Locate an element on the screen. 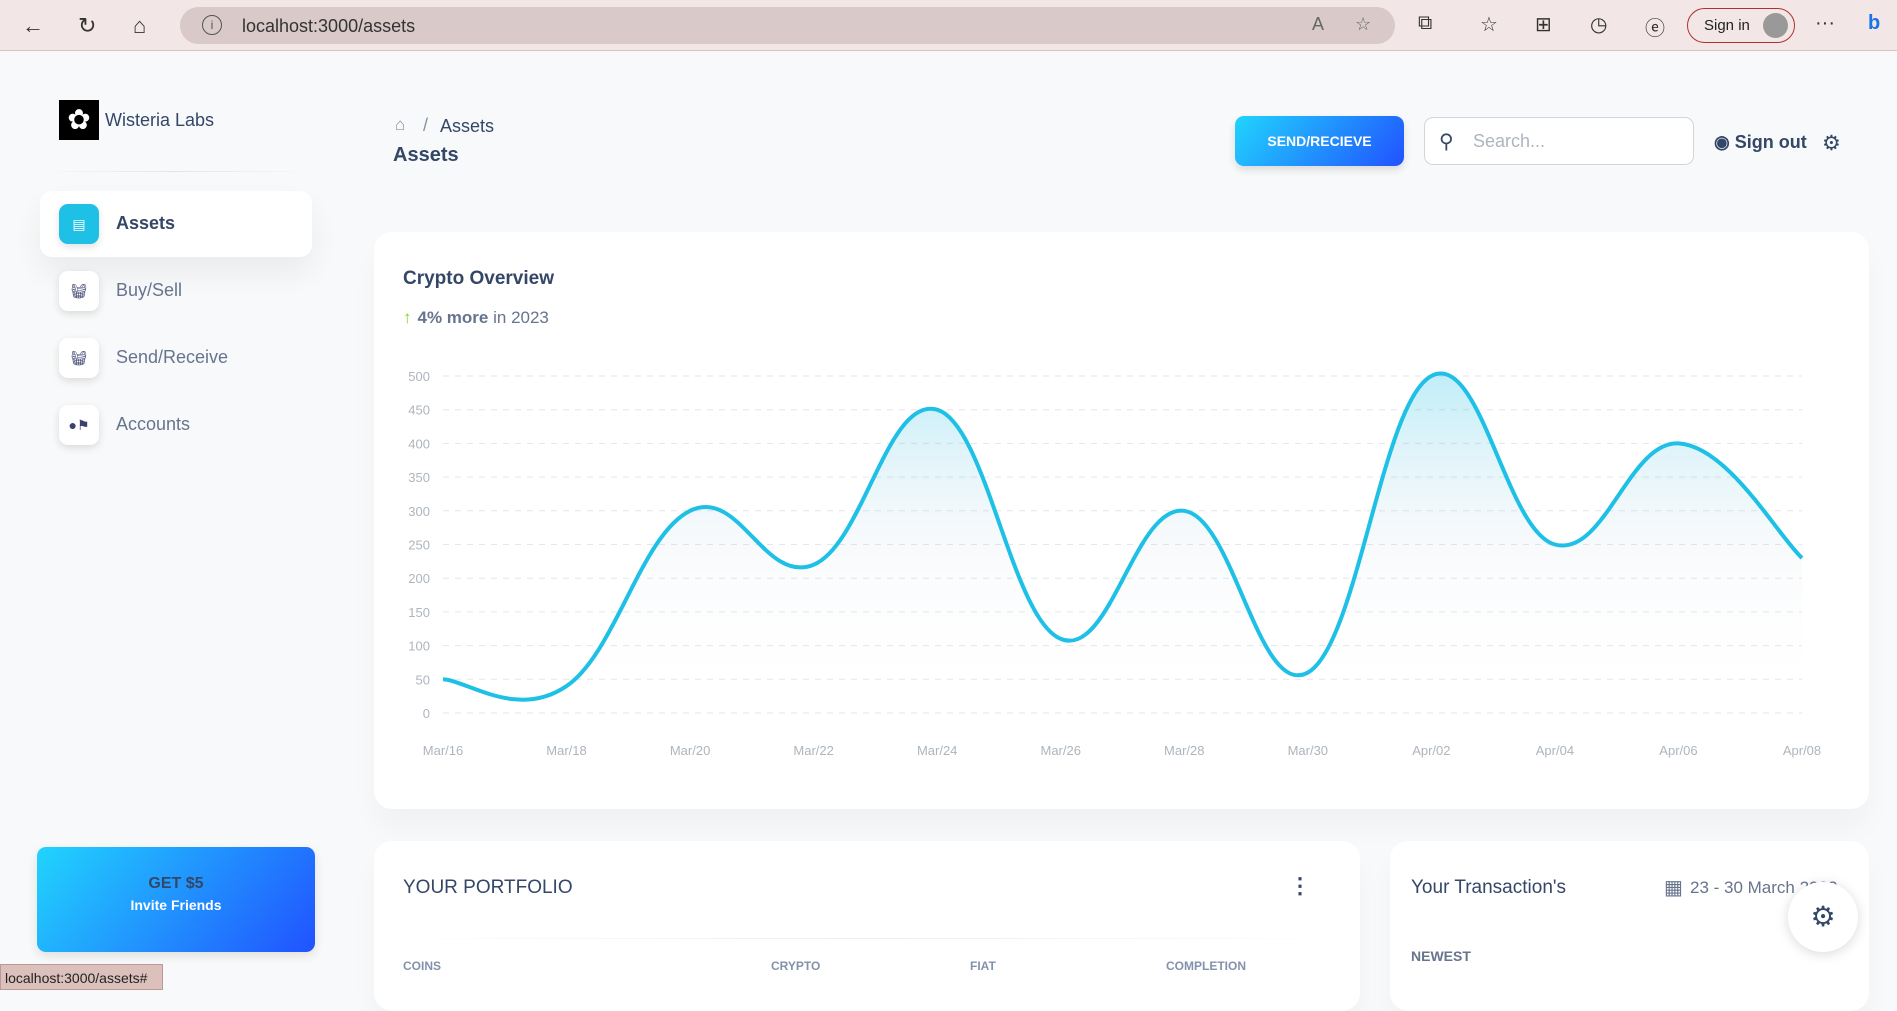 The width and height of the screenshot is (1897, 1011). y-tick-label: 350 is located at coordinates (419, 477).